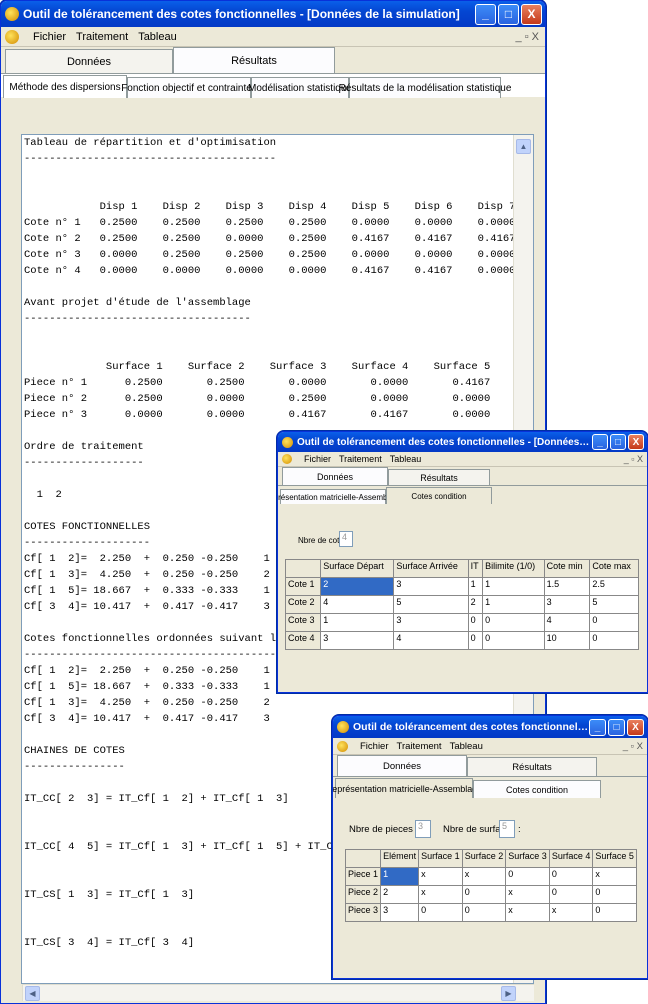 The width and height of the screenshot is (648, 1004). Describe the element at coordinates (346, 539) in the screenshot. I see `nbre-cotes-field: 4` at that location.